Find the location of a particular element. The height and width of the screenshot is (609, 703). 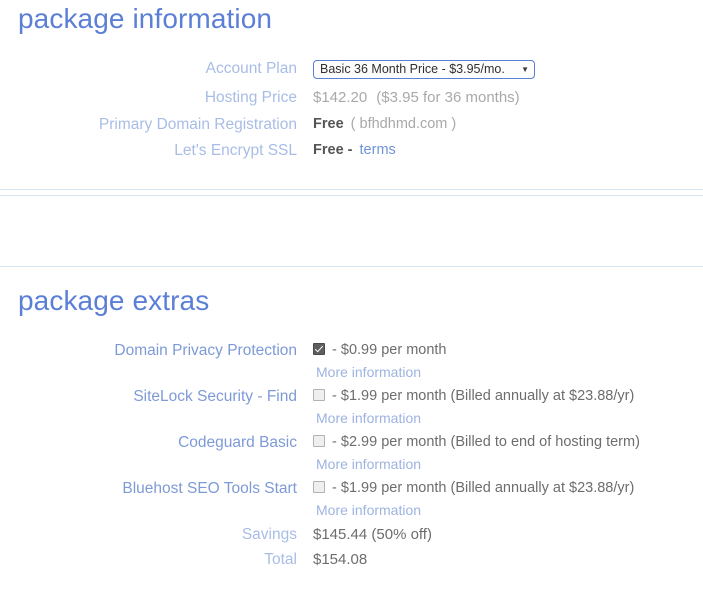

more-information-link-domain-privacy-protection: More information is located at coordinates (368, 372).